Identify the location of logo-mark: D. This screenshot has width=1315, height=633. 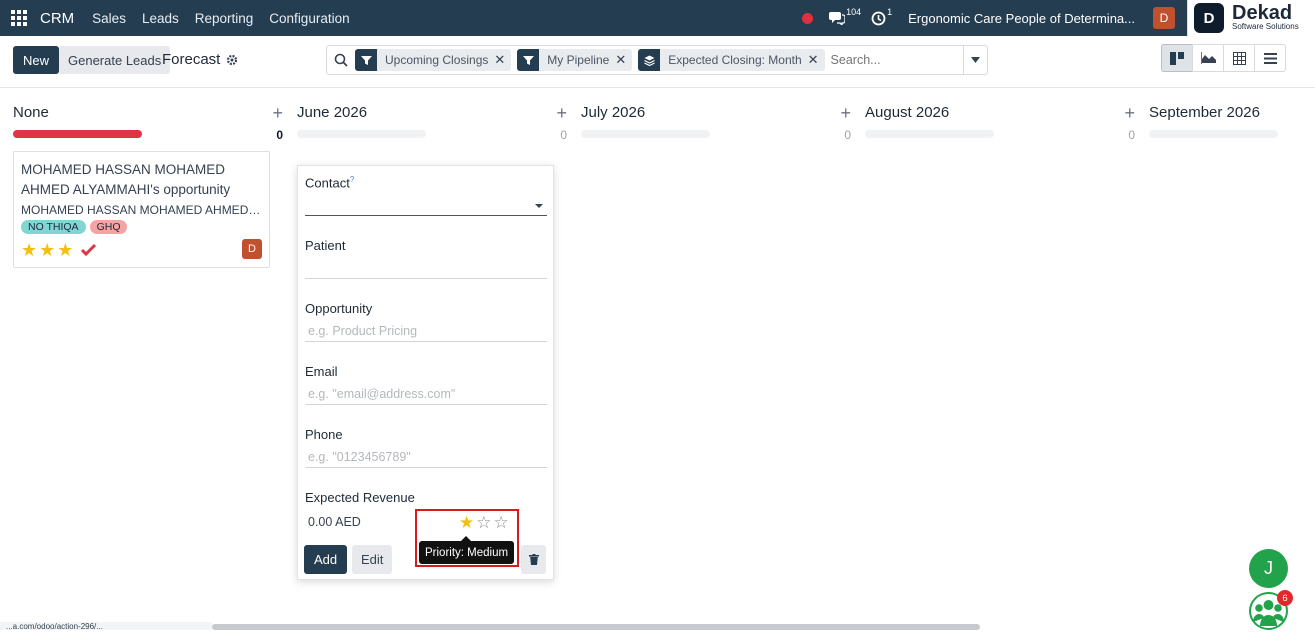
(1209, 18).